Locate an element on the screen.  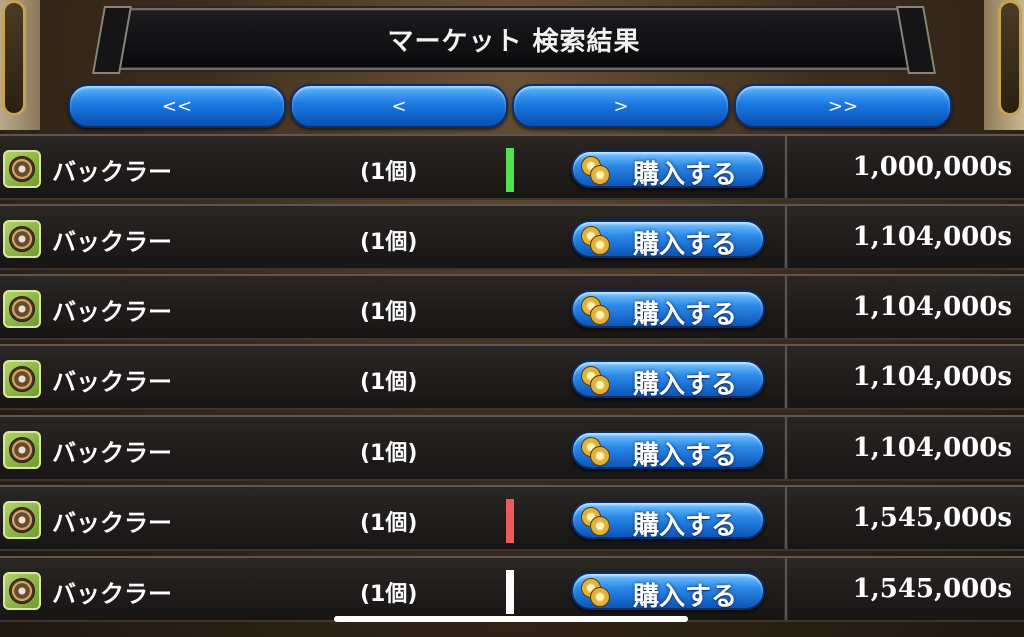
page-title: マーケット 検索結果 is located at coordinates (514, 41).